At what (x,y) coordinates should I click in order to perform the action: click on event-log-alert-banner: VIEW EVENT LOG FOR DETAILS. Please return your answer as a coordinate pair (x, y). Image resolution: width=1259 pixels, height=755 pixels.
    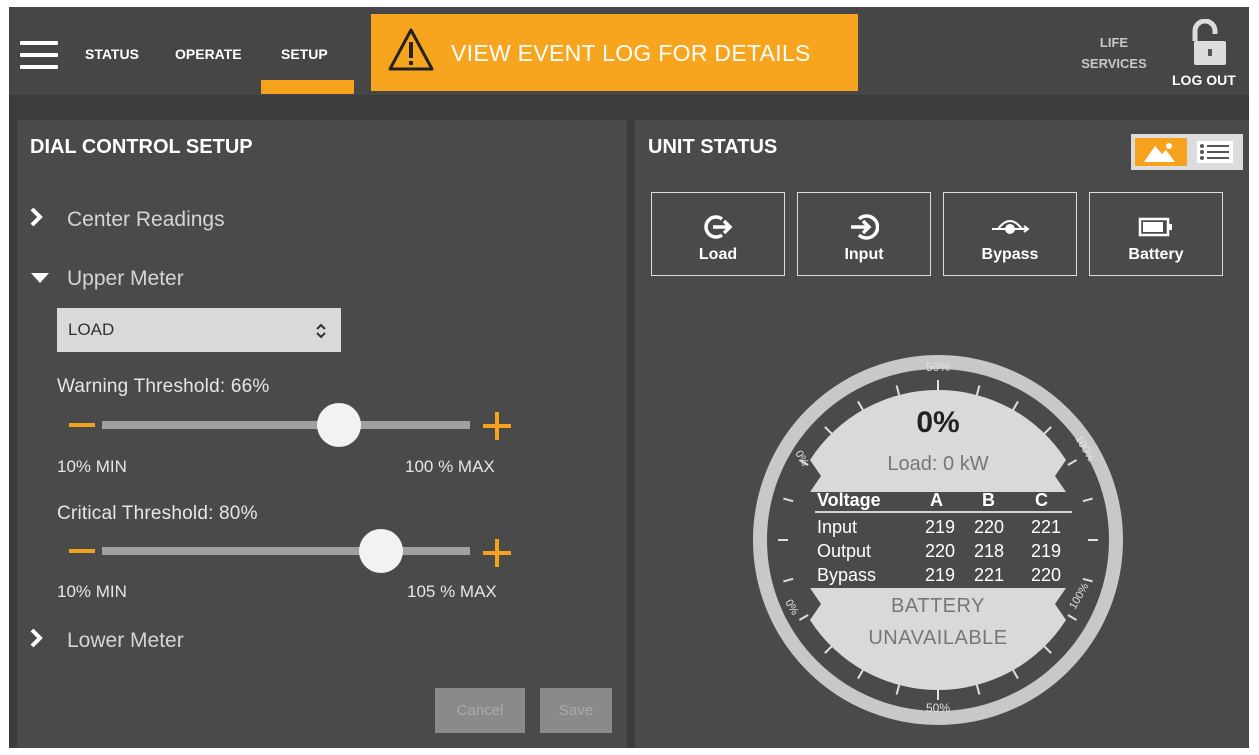
    Looking at the image, I should click on (614, 52).